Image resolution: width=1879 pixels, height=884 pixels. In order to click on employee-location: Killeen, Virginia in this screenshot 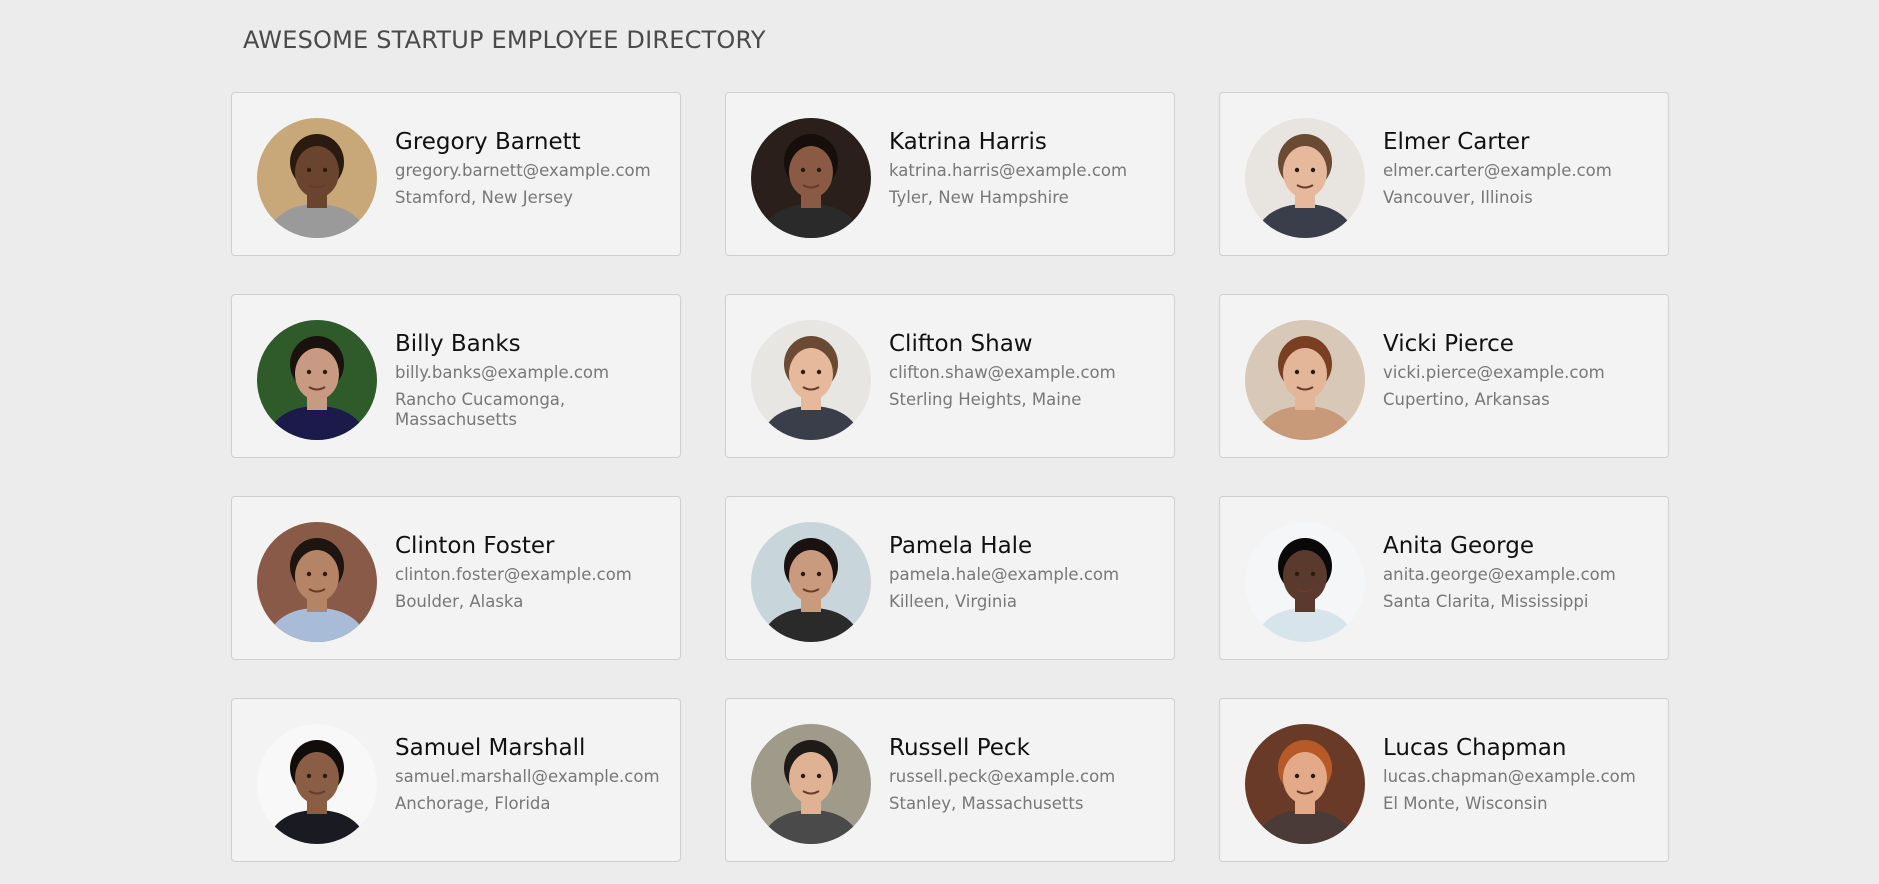, I will do `click(953, 601)`.